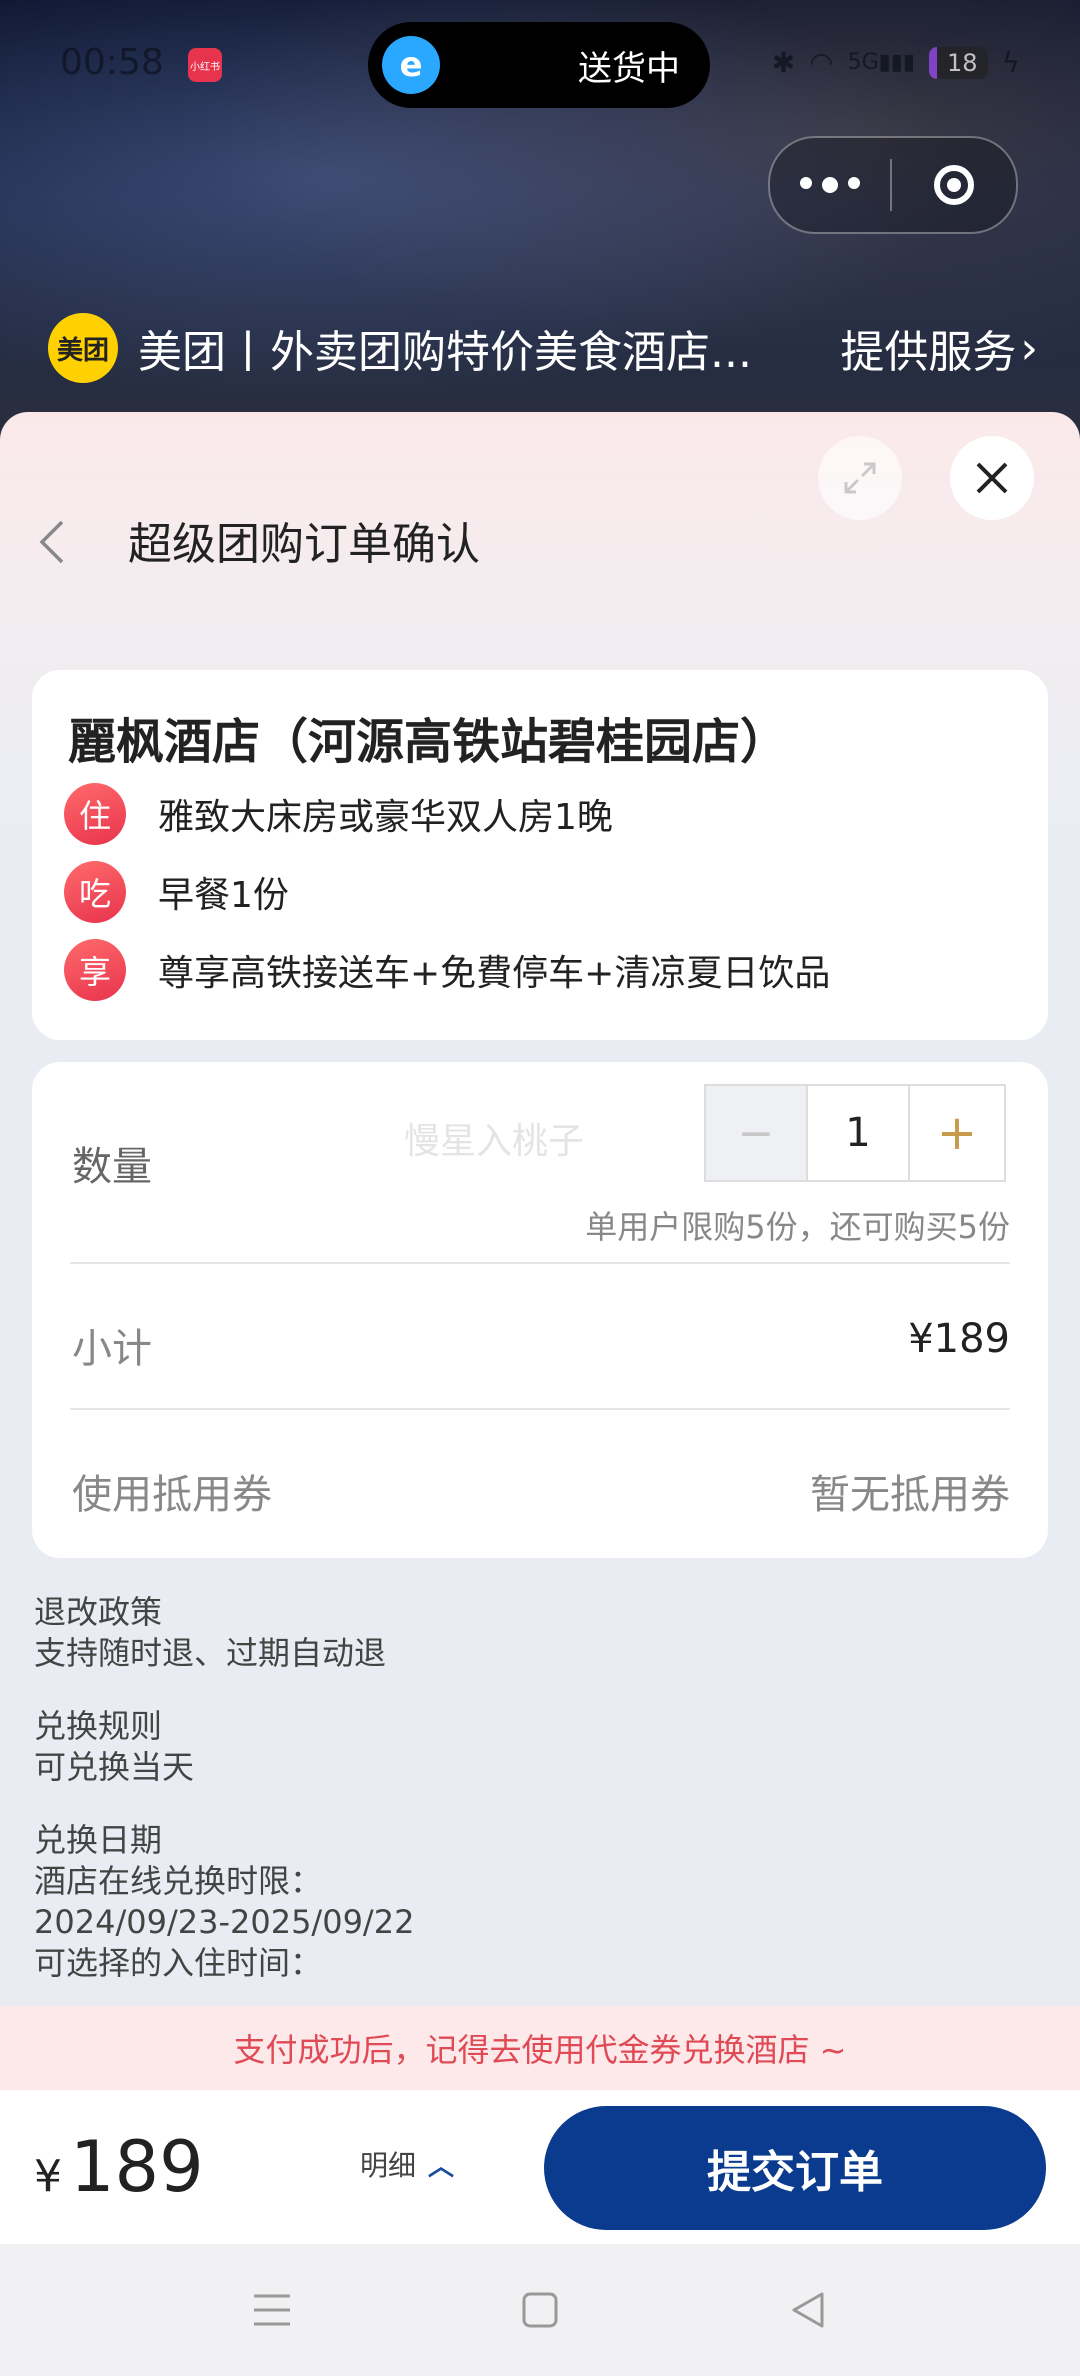  I want to click on refund-policy-title: 退改政策, so click(98, 1612).